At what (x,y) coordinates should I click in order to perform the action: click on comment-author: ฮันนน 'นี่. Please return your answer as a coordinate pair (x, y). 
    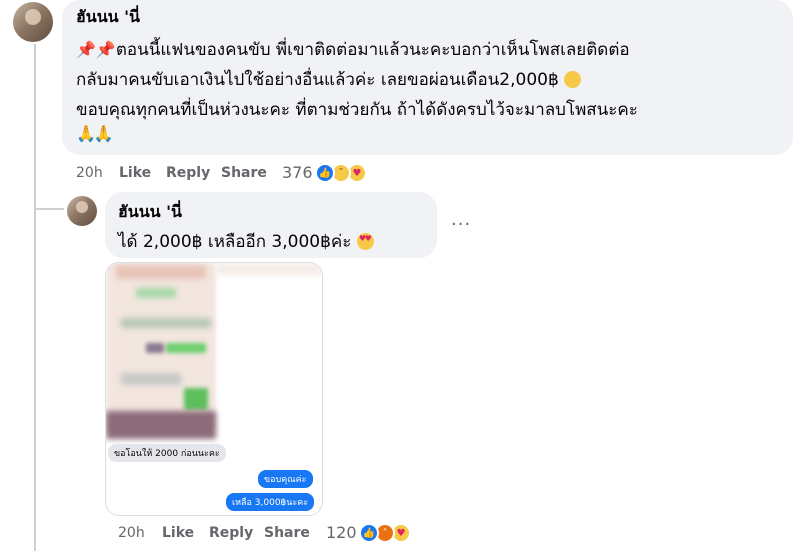
    Looking at the image, I should click on (108, 17).